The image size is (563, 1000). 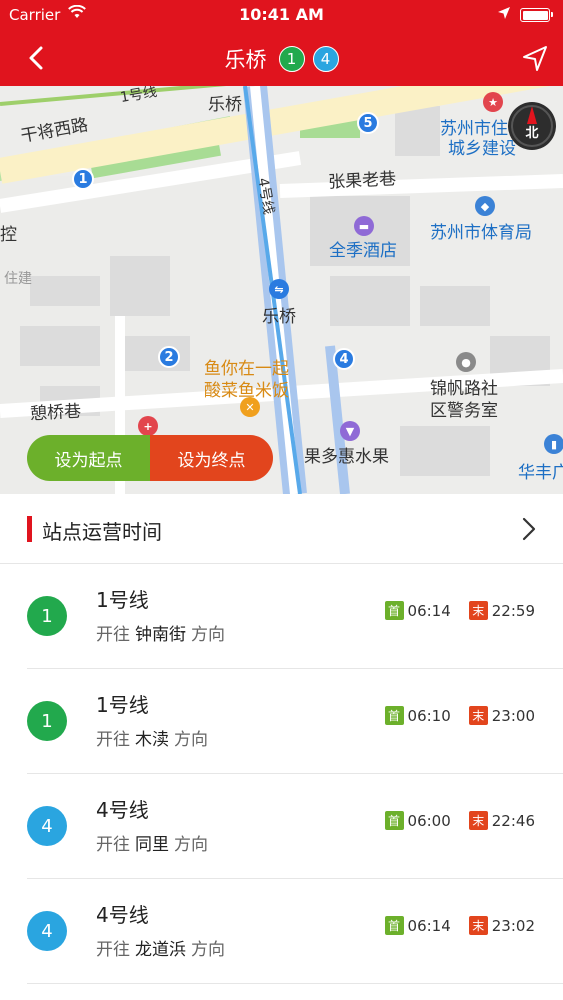 What do you see at coordinates (513, 715) in the screenshot?
I see `last-train-time: 23:00` at bounding box center [513, 715].